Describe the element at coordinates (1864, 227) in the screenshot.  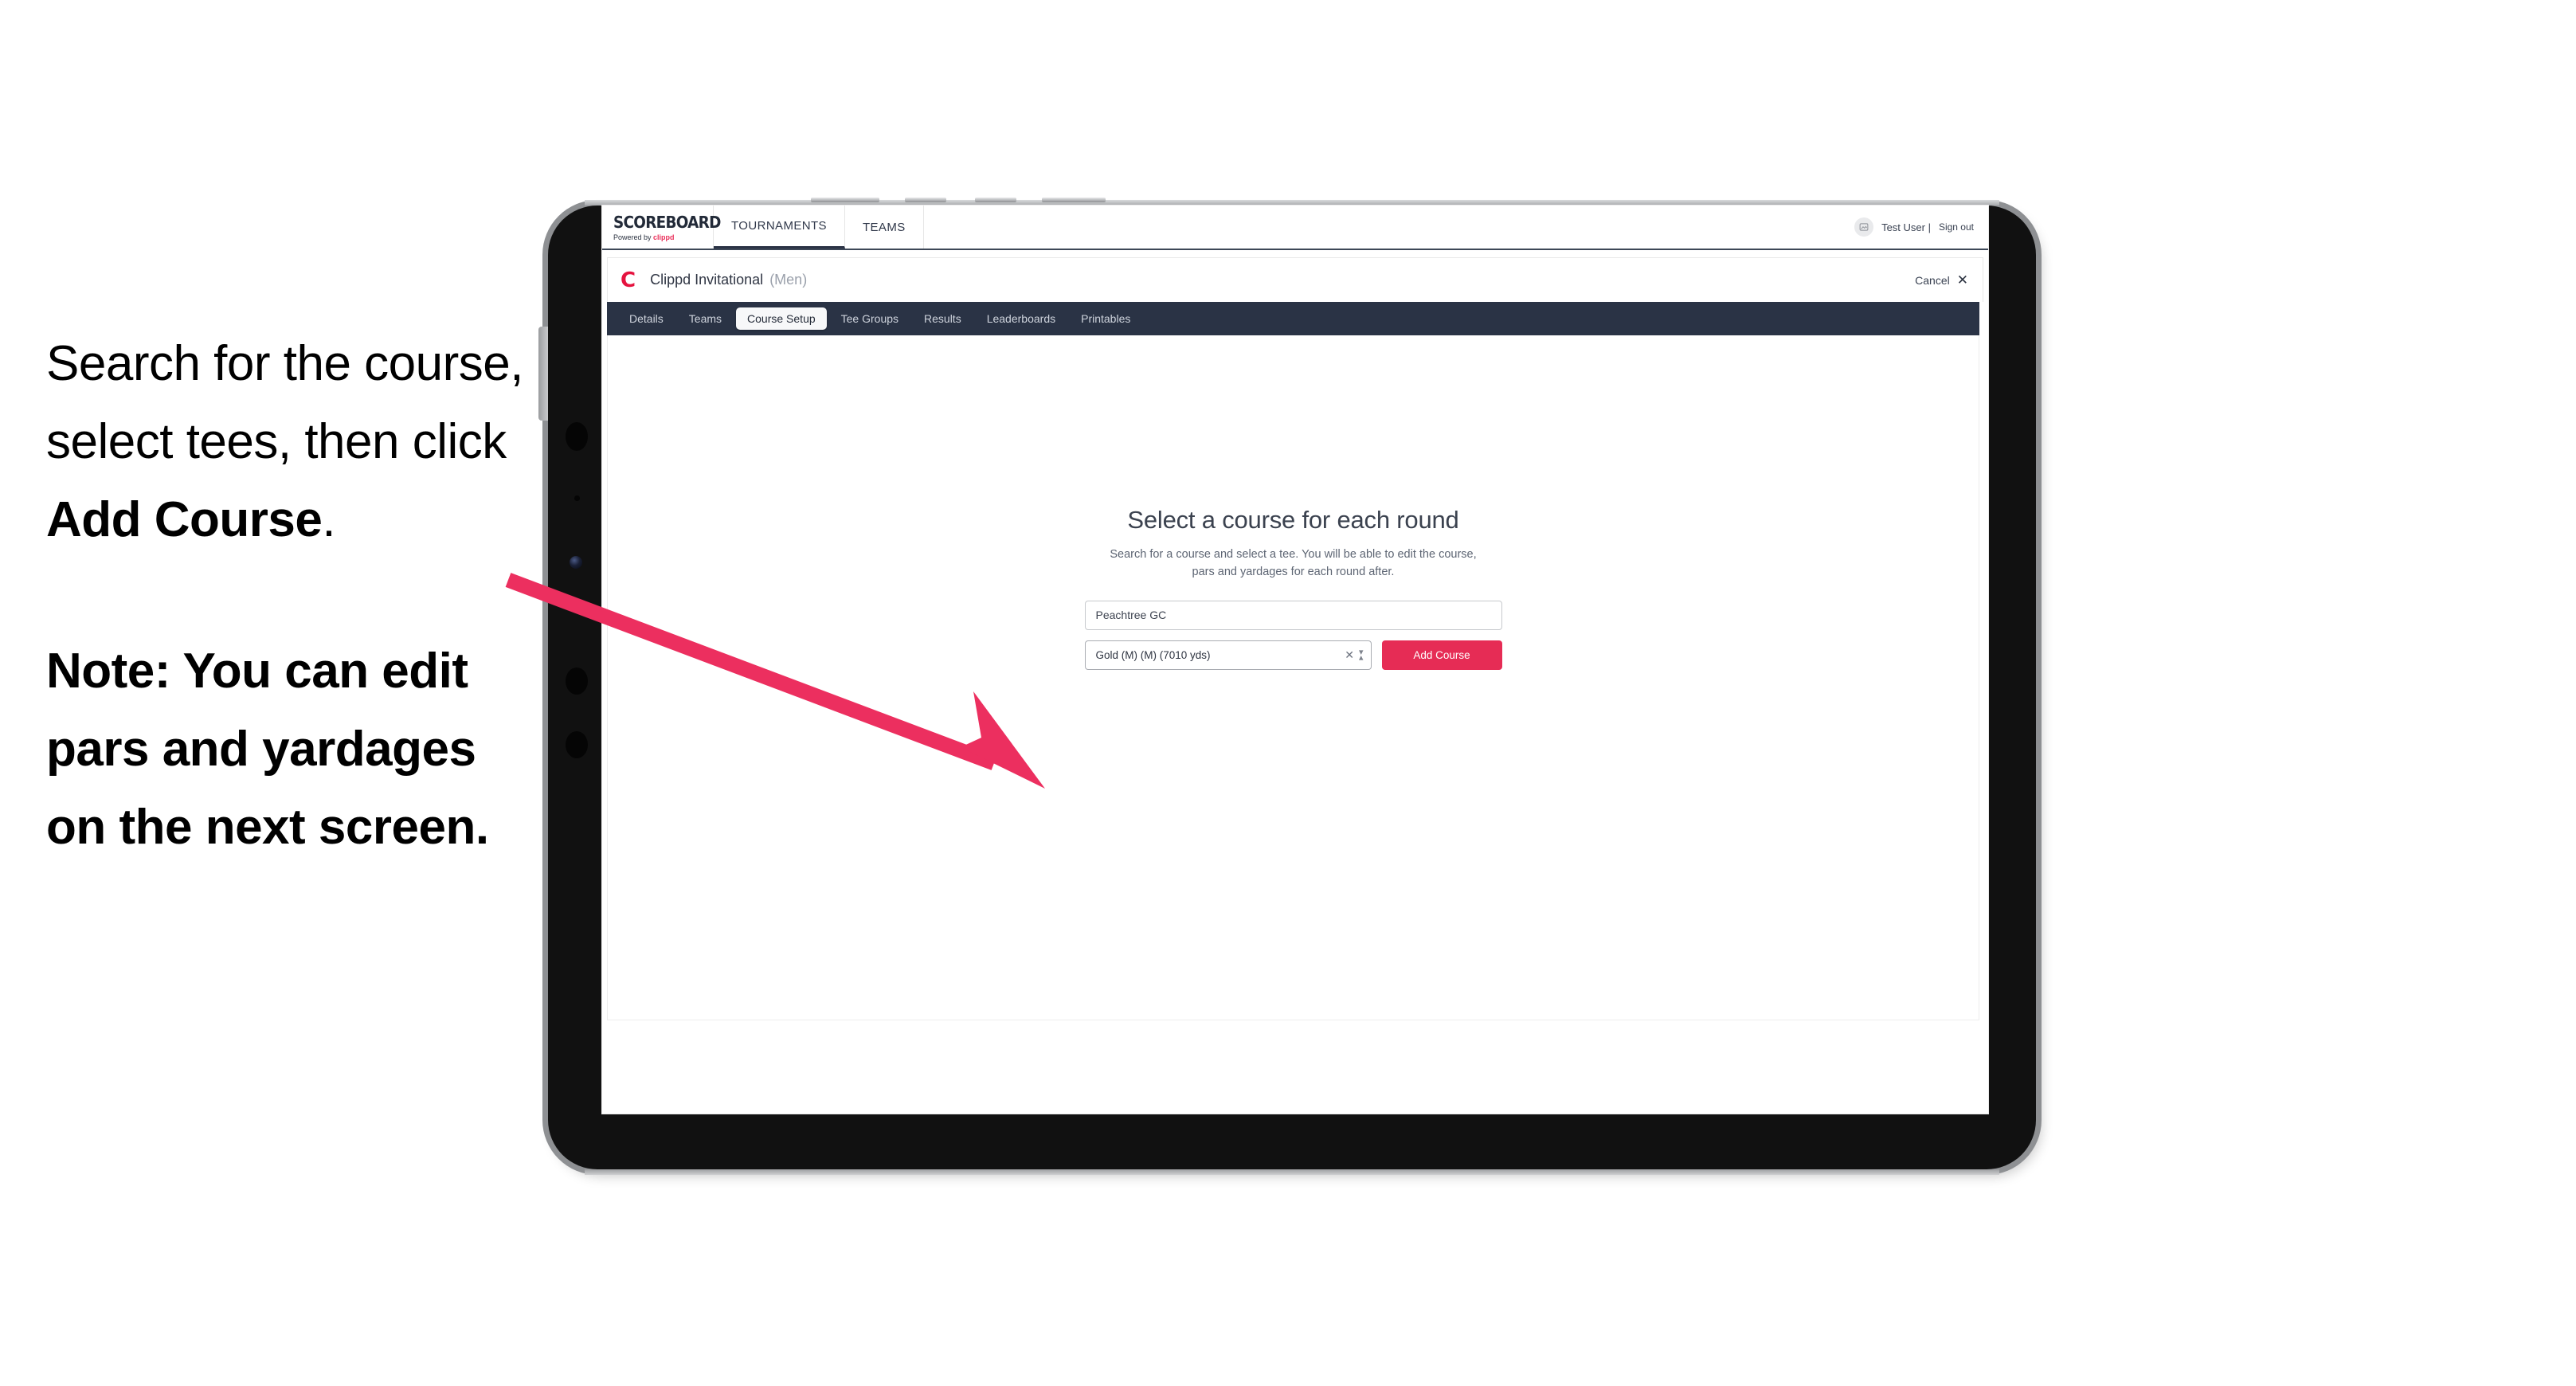
I see `avatar` at that location.